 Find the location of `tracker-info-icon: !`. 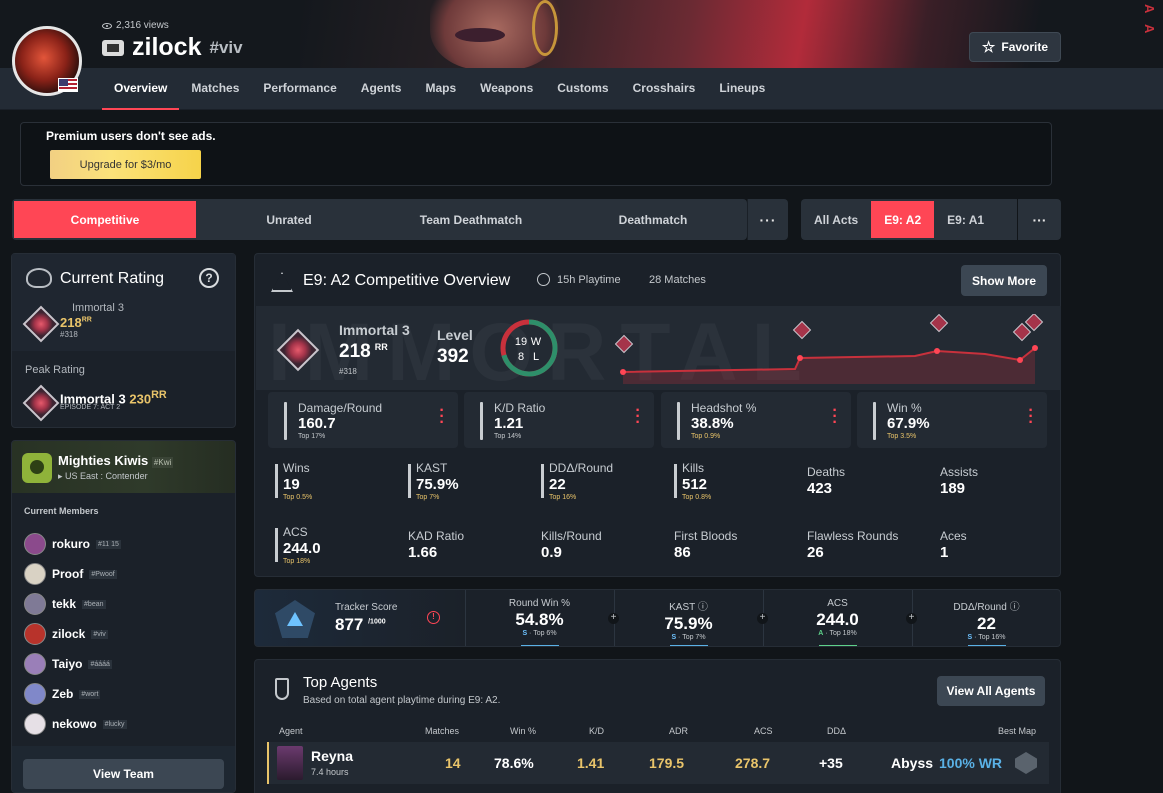

tracker-info-icon: ! is located at coordinates (433, 617).